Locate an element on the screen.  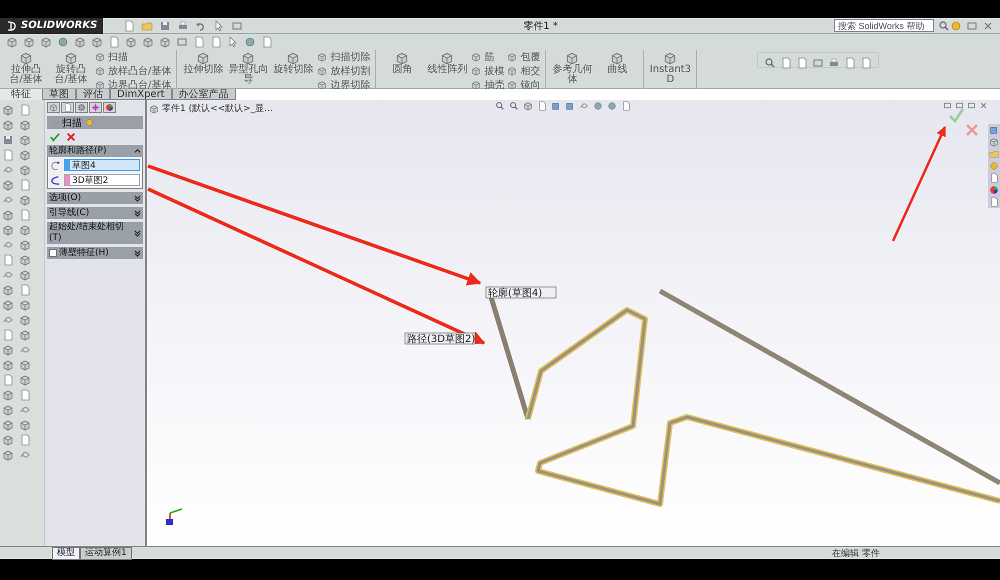
tab: 办公室产品 is located at coordinates (204, 94).